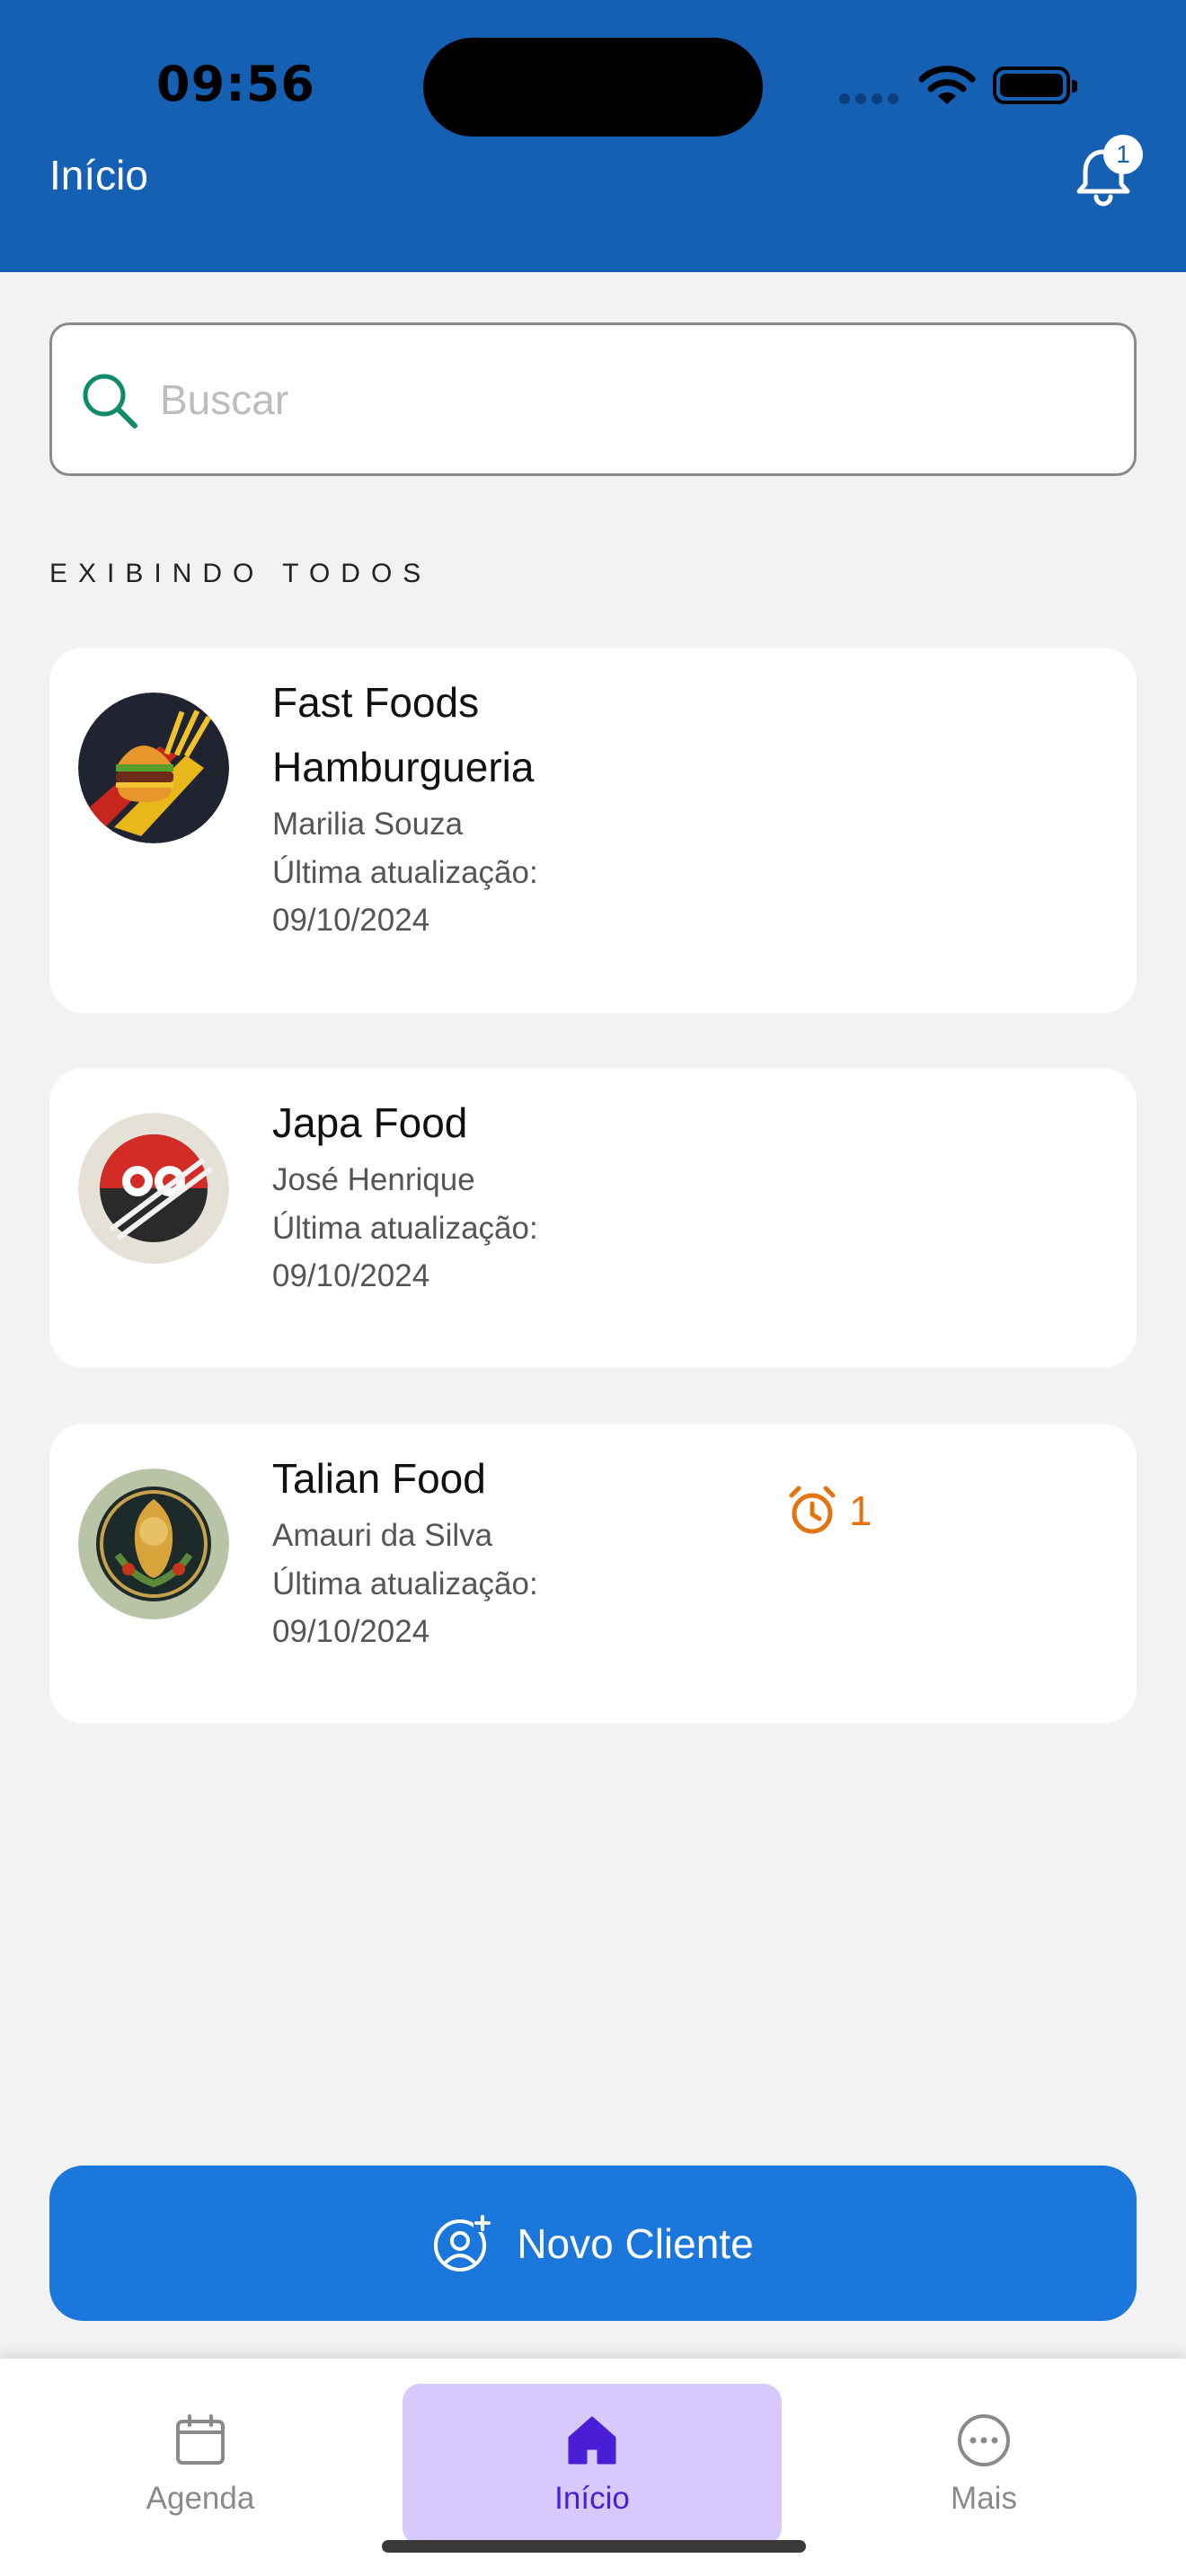 The width and height of the screenshot is (1186, 2576). Describe the element at coordinates (592, 2440) in the screenshot. I see `home-icon` at that location.